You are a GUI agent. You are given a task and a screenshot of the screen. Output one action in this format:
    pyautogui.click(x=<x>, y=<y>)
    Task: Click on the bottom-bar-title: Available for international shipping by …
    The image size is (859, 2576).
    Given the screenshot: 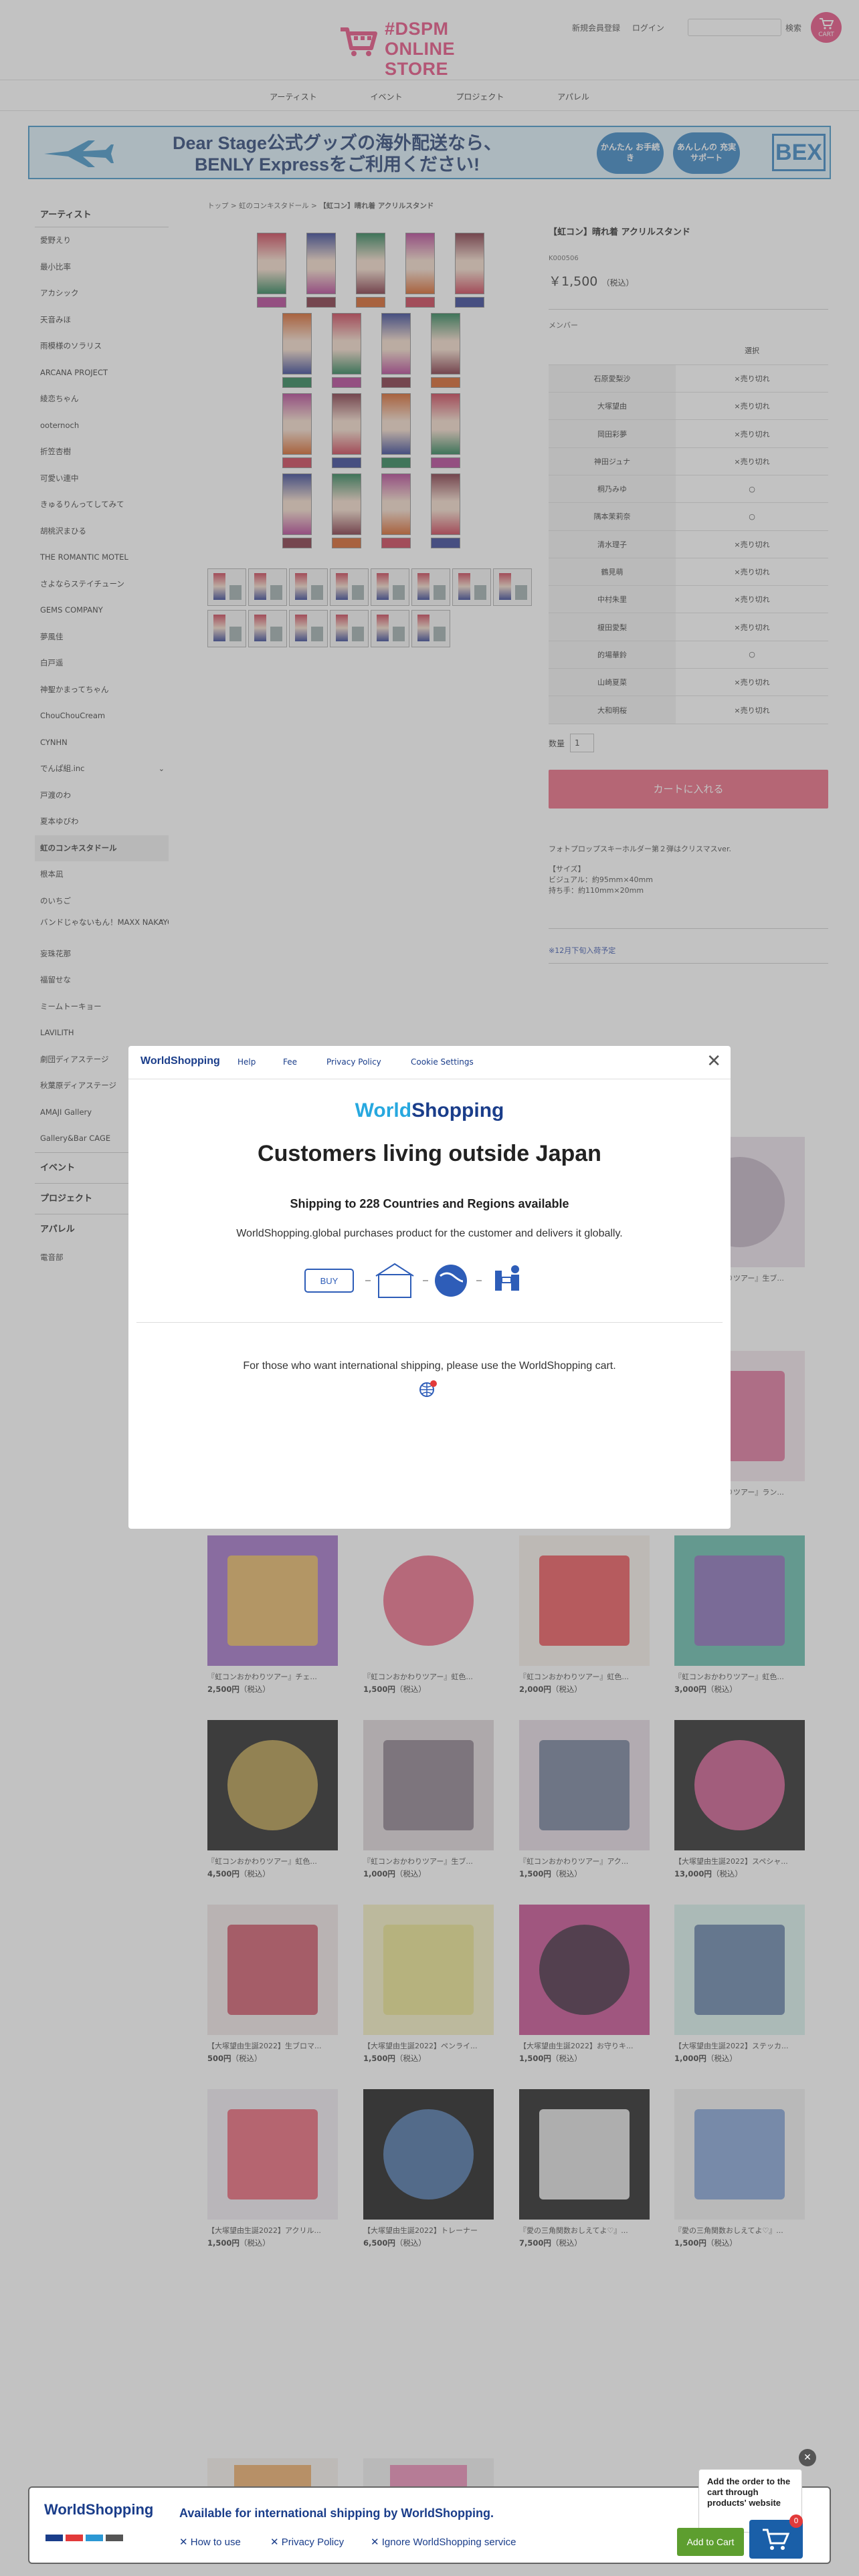 What is the action you would take?
    pyautogui.click(x=337, y=2513)
    